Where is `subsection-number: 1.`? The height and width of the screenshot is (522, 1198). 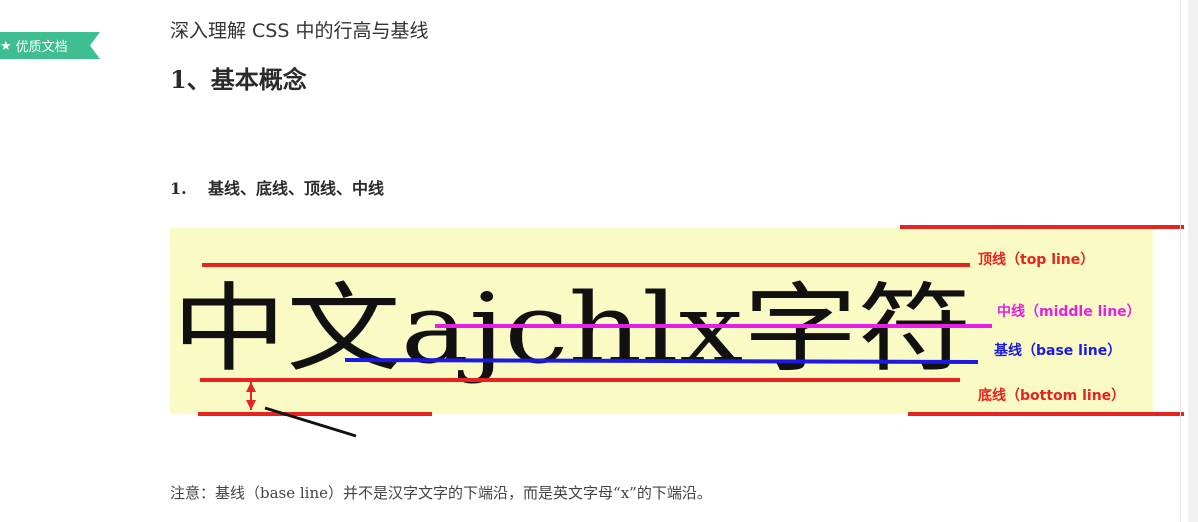 subsection-number: 1. is located at coordinates (178, 188).